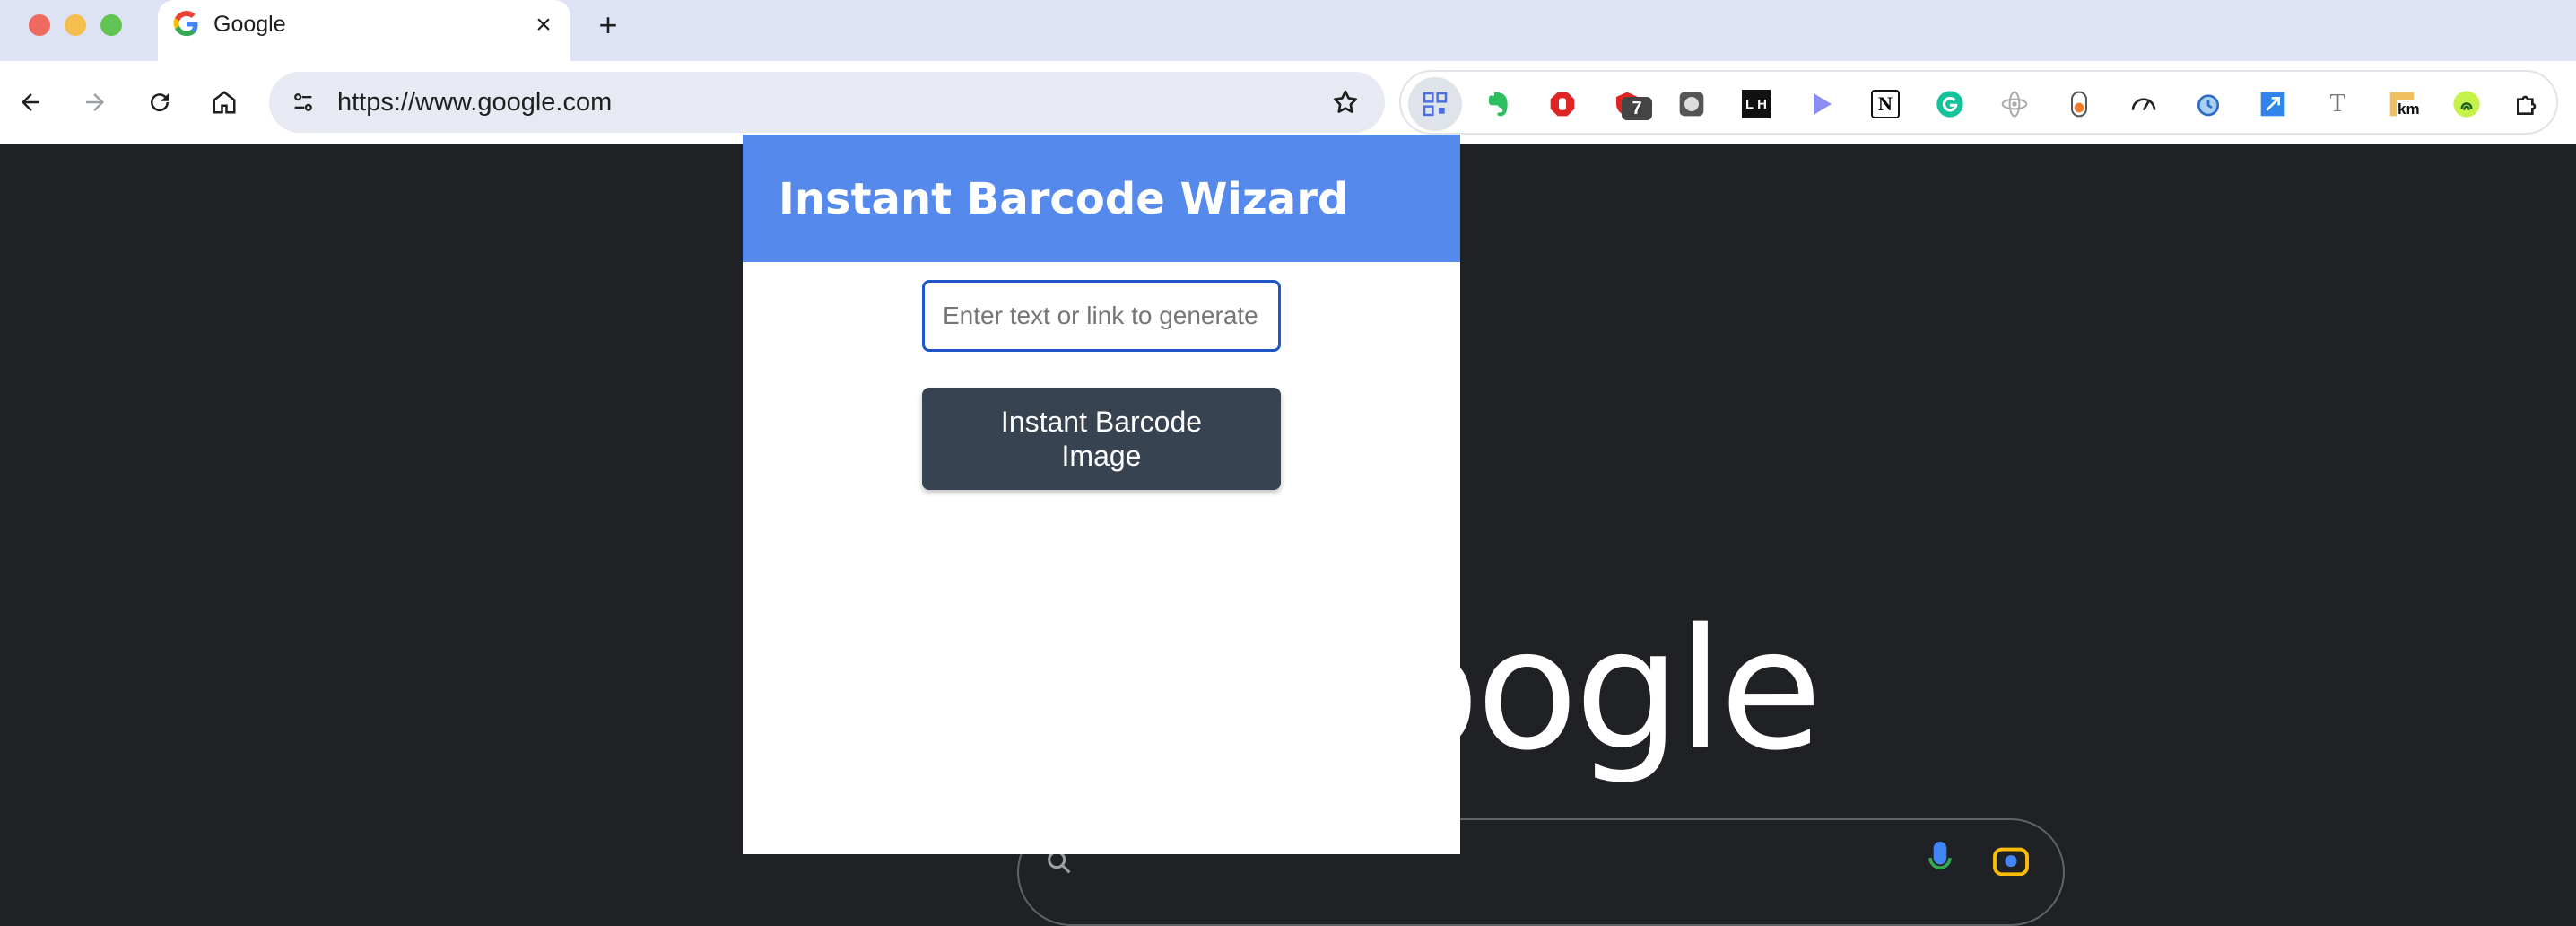 This screenshot has height=926, width=2576. What do you see at coordinates (2409, 109) in the screenshot?
I see `km-label: km` at bounding box center [2409, 109].